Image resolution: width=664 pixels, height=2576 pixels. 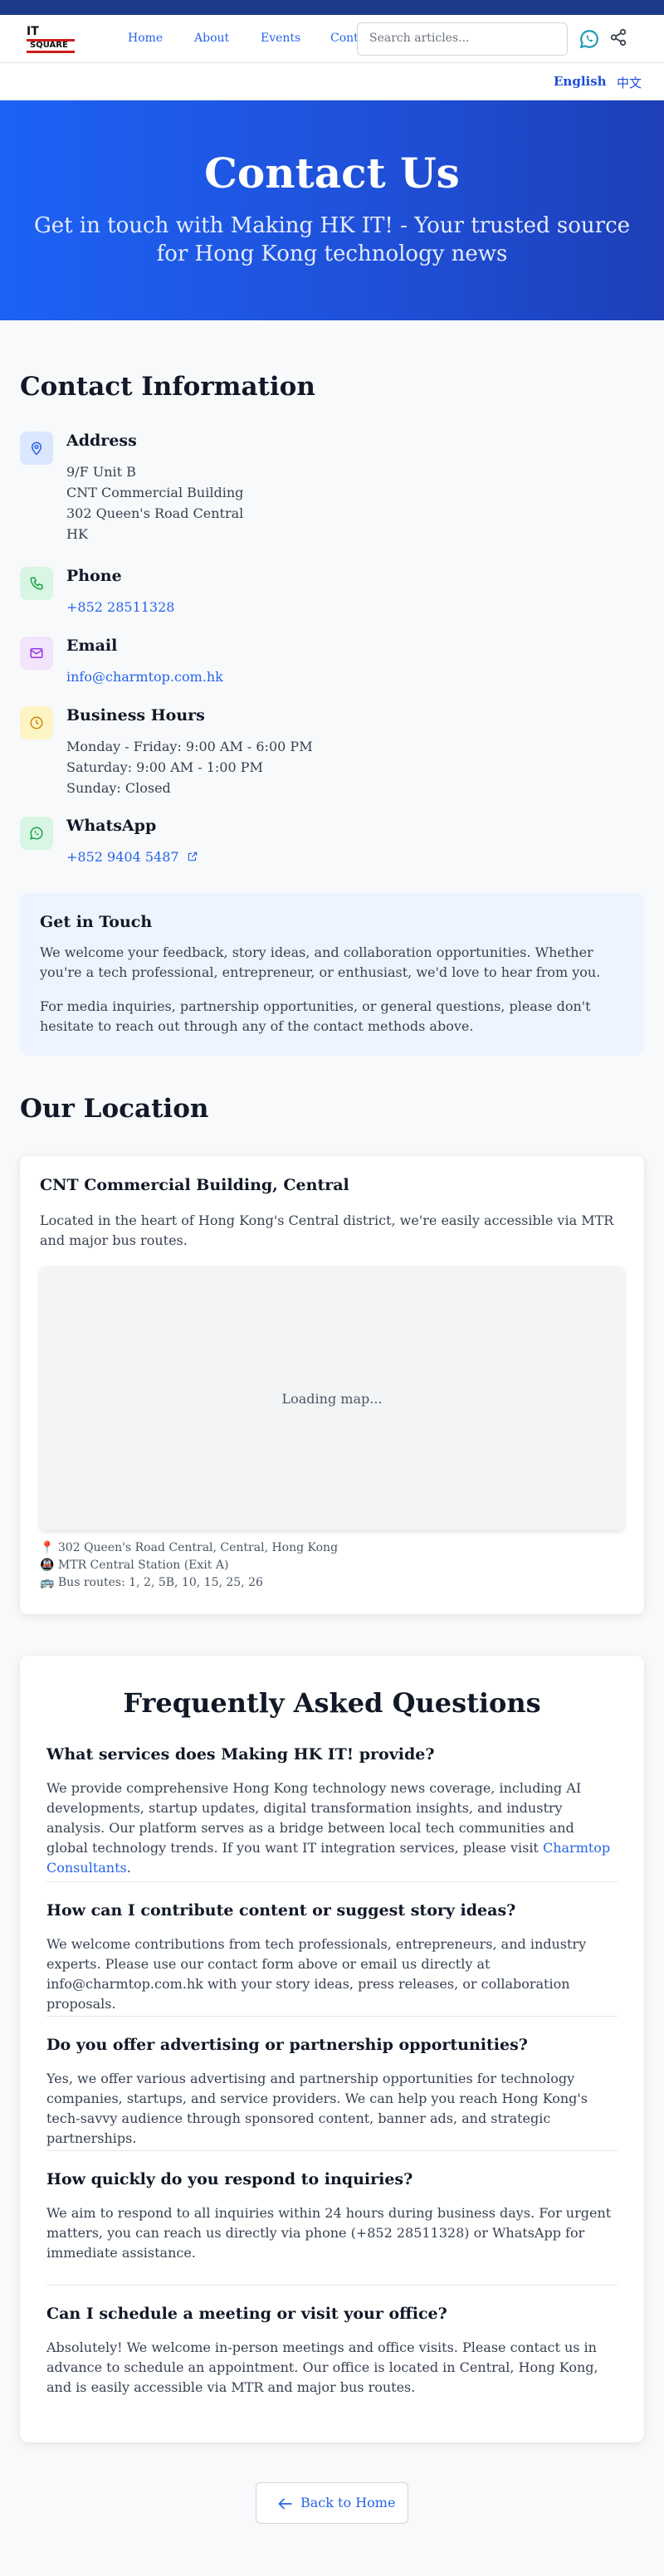 What do you see at coordinates (36, 653) in the screenshot?
I see `mail-icon` at bounding box center [36, 653].